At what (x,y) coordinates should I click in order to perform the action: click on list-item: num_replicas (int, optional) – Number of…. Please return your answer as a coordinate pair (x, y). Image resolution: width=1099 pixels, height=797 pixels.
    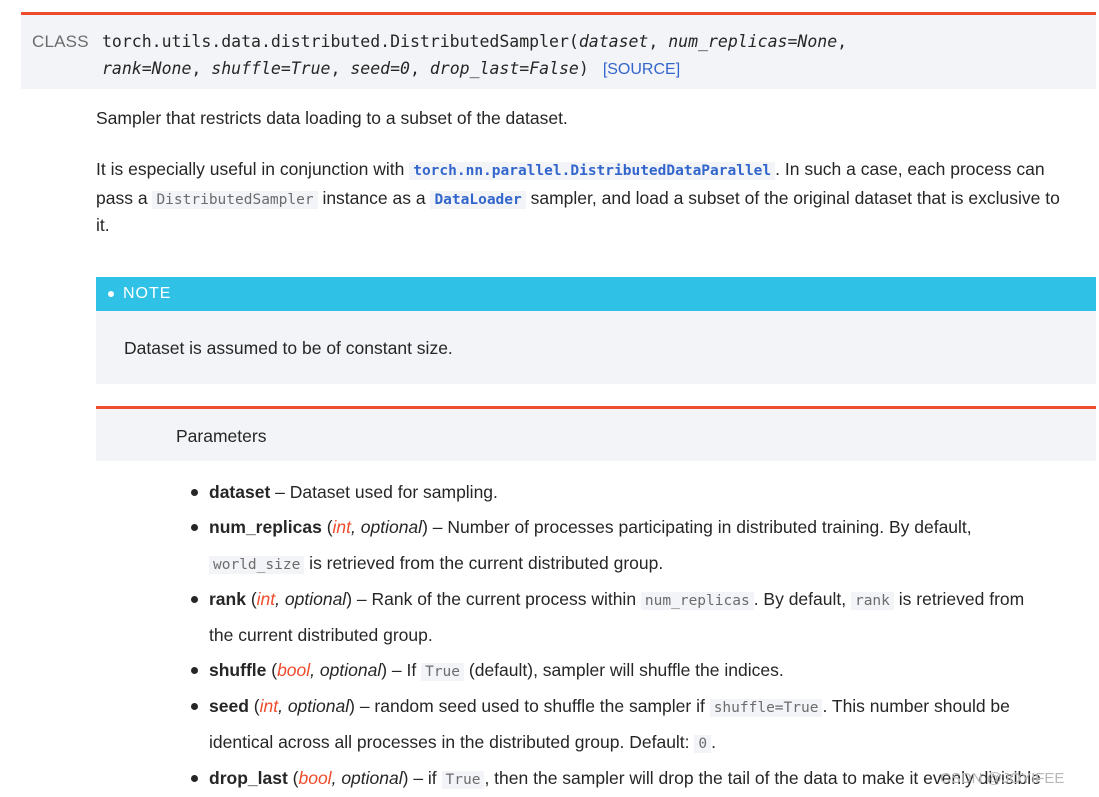
    Looking at the image, I should click on (590, 527).